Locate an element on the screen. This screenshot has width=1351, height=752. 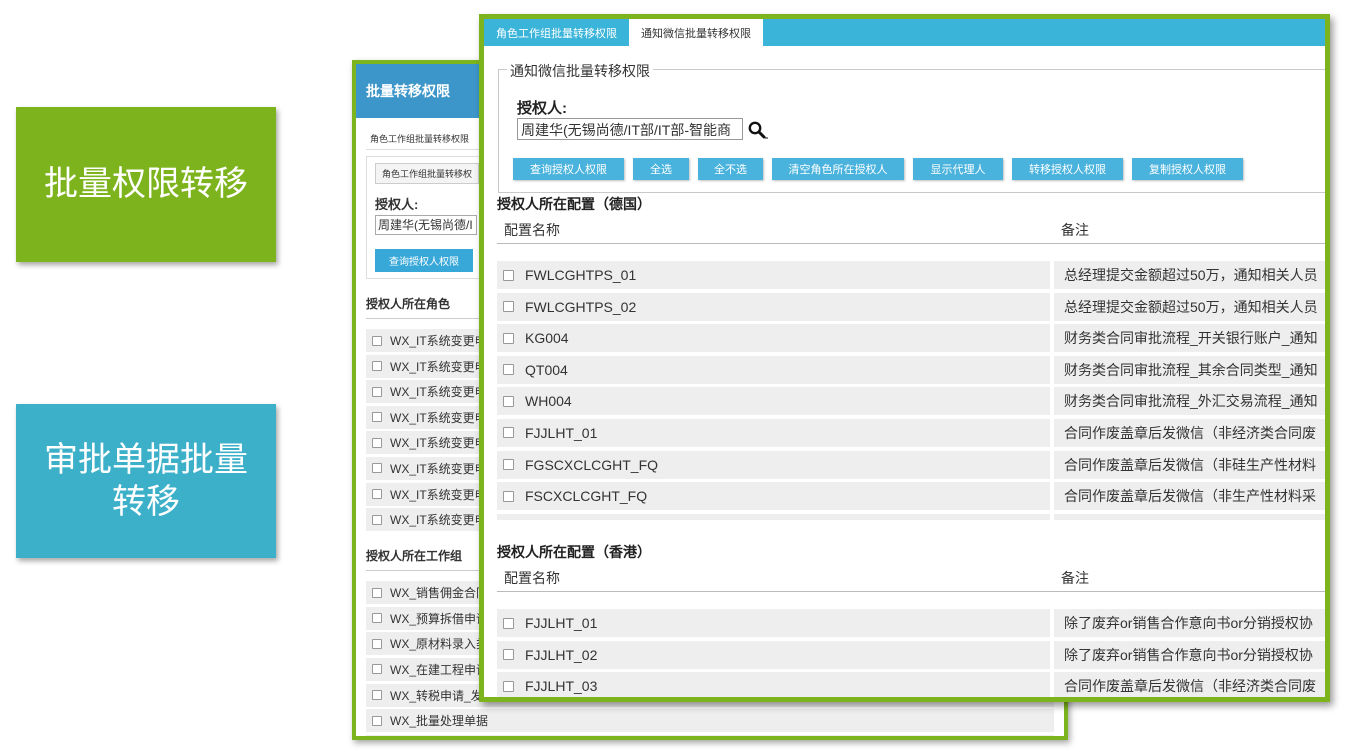
back-inner-tab: 角色工作组批量转移权 is located at coordinates (427, 173).